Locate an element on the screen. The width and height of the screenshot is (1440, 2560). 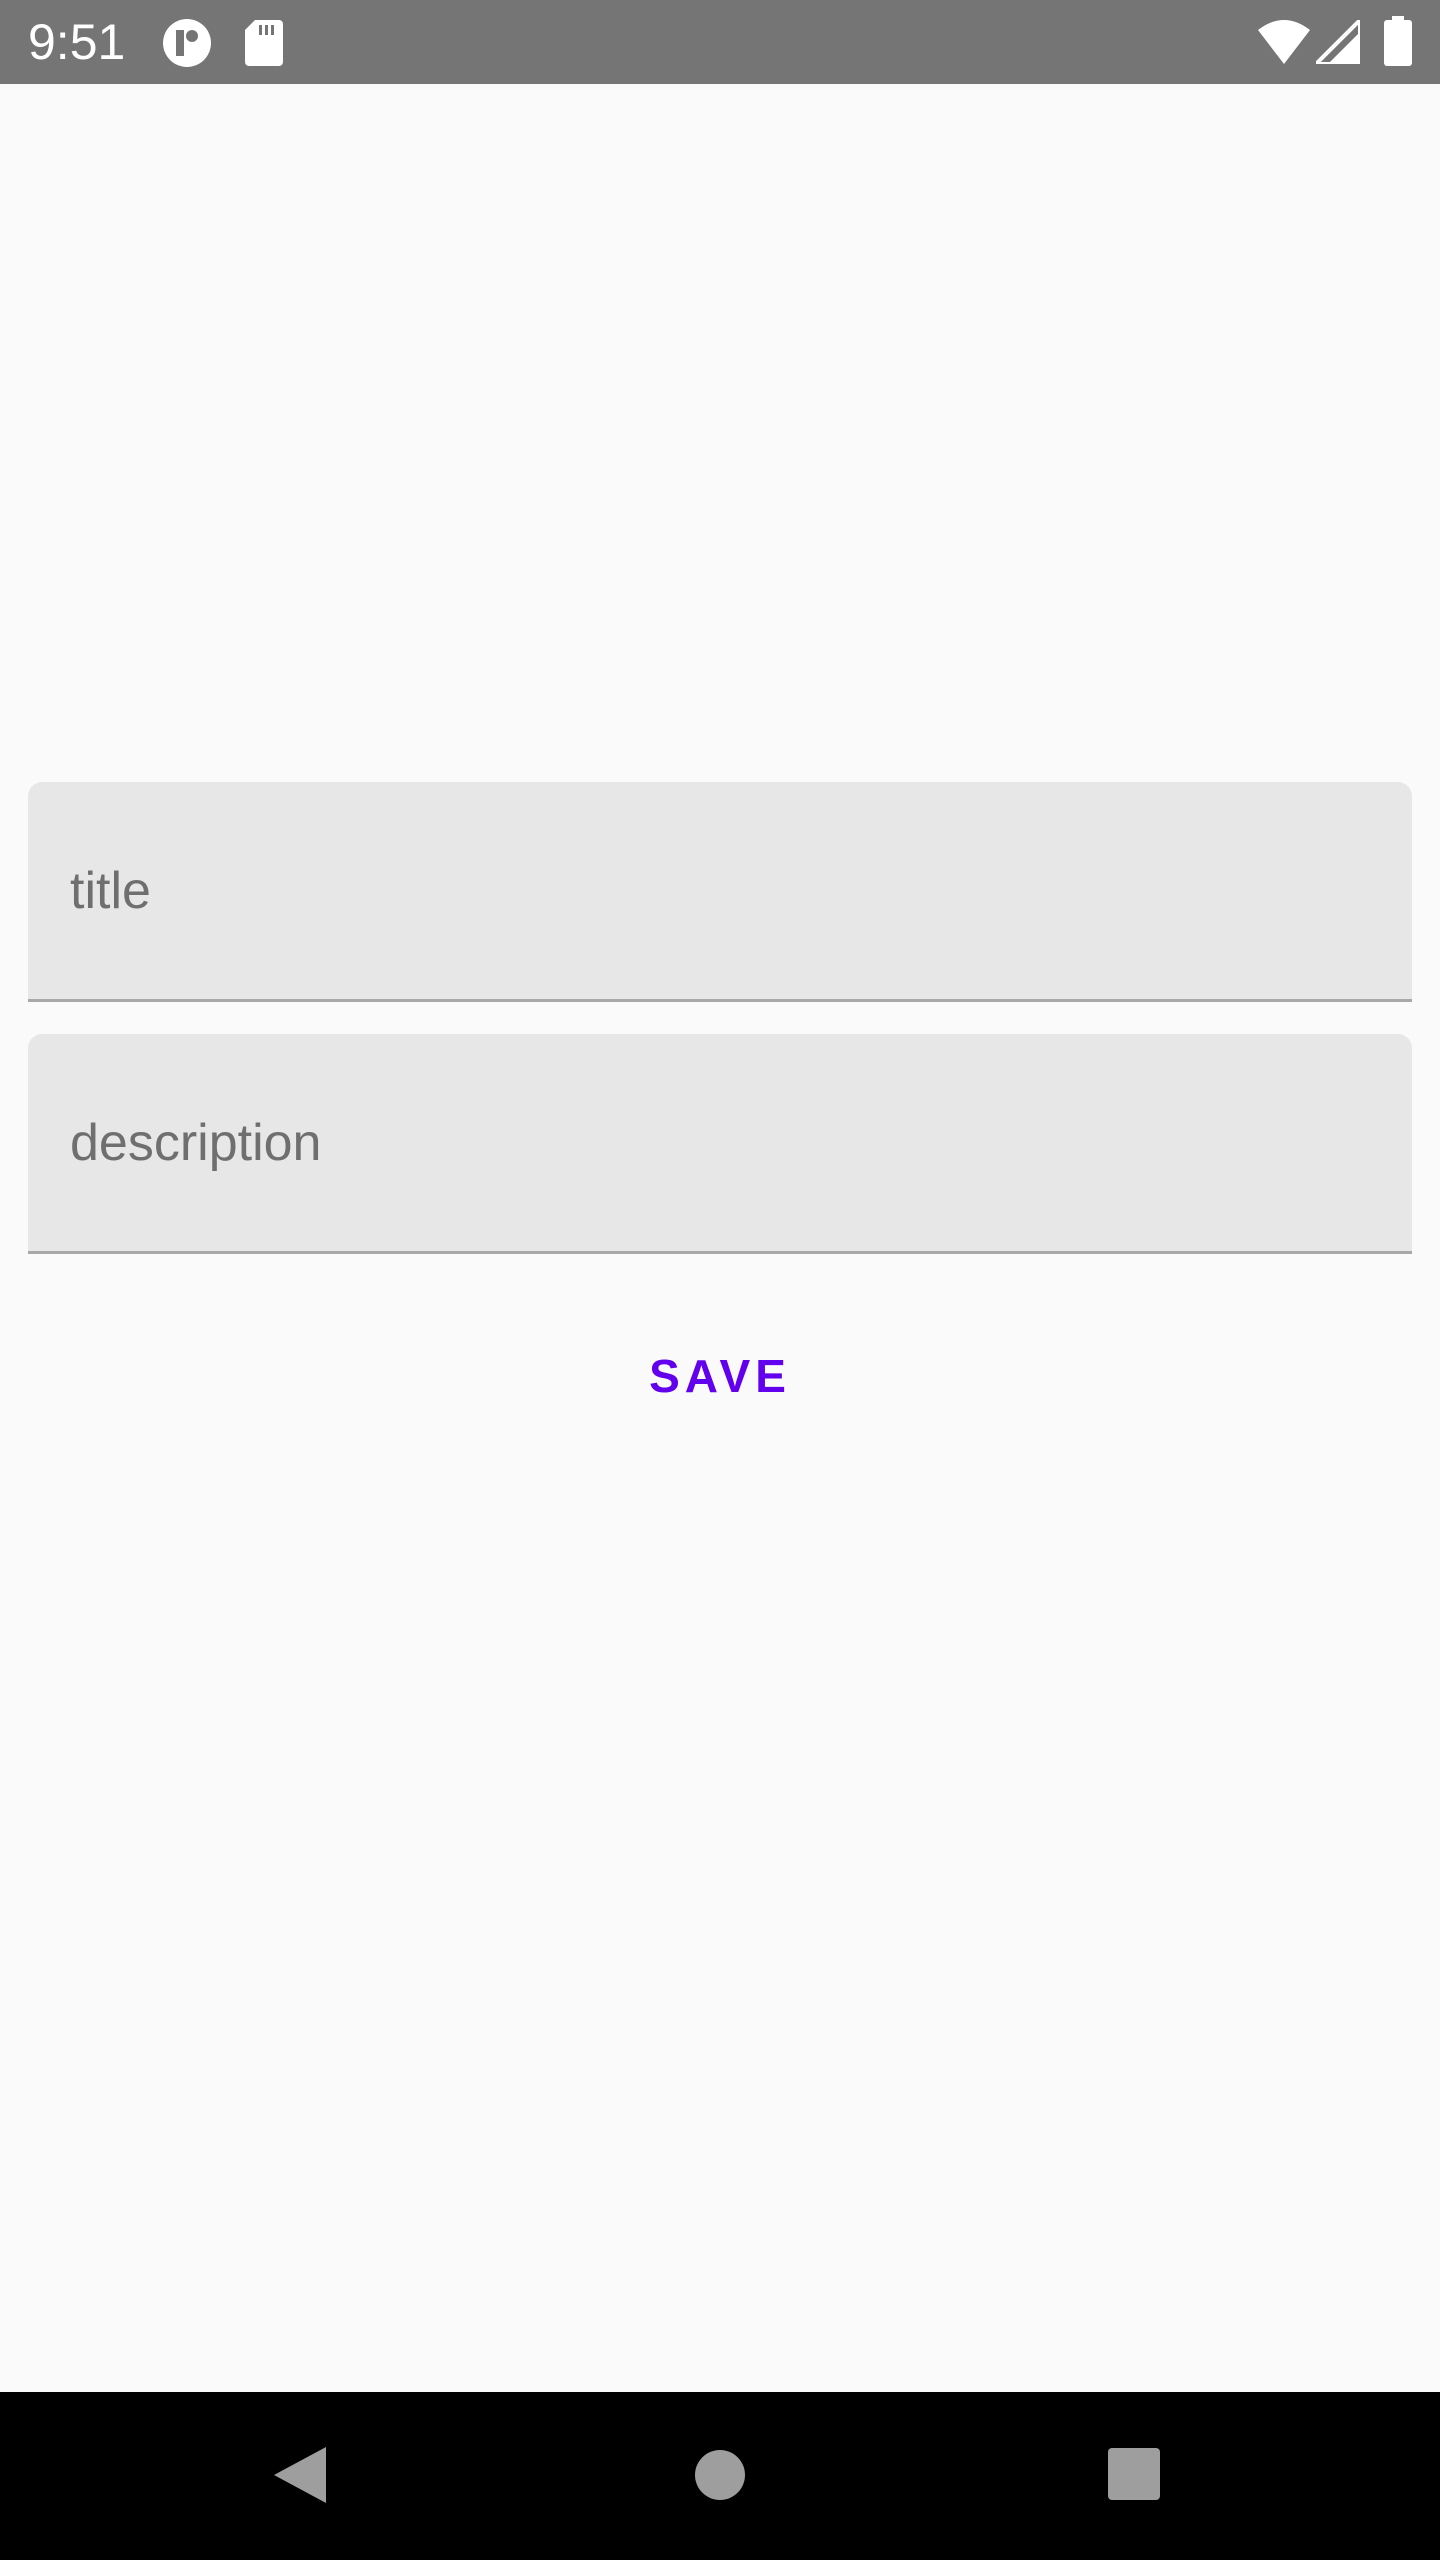
back-icon is located at coordinates (300, 2475).